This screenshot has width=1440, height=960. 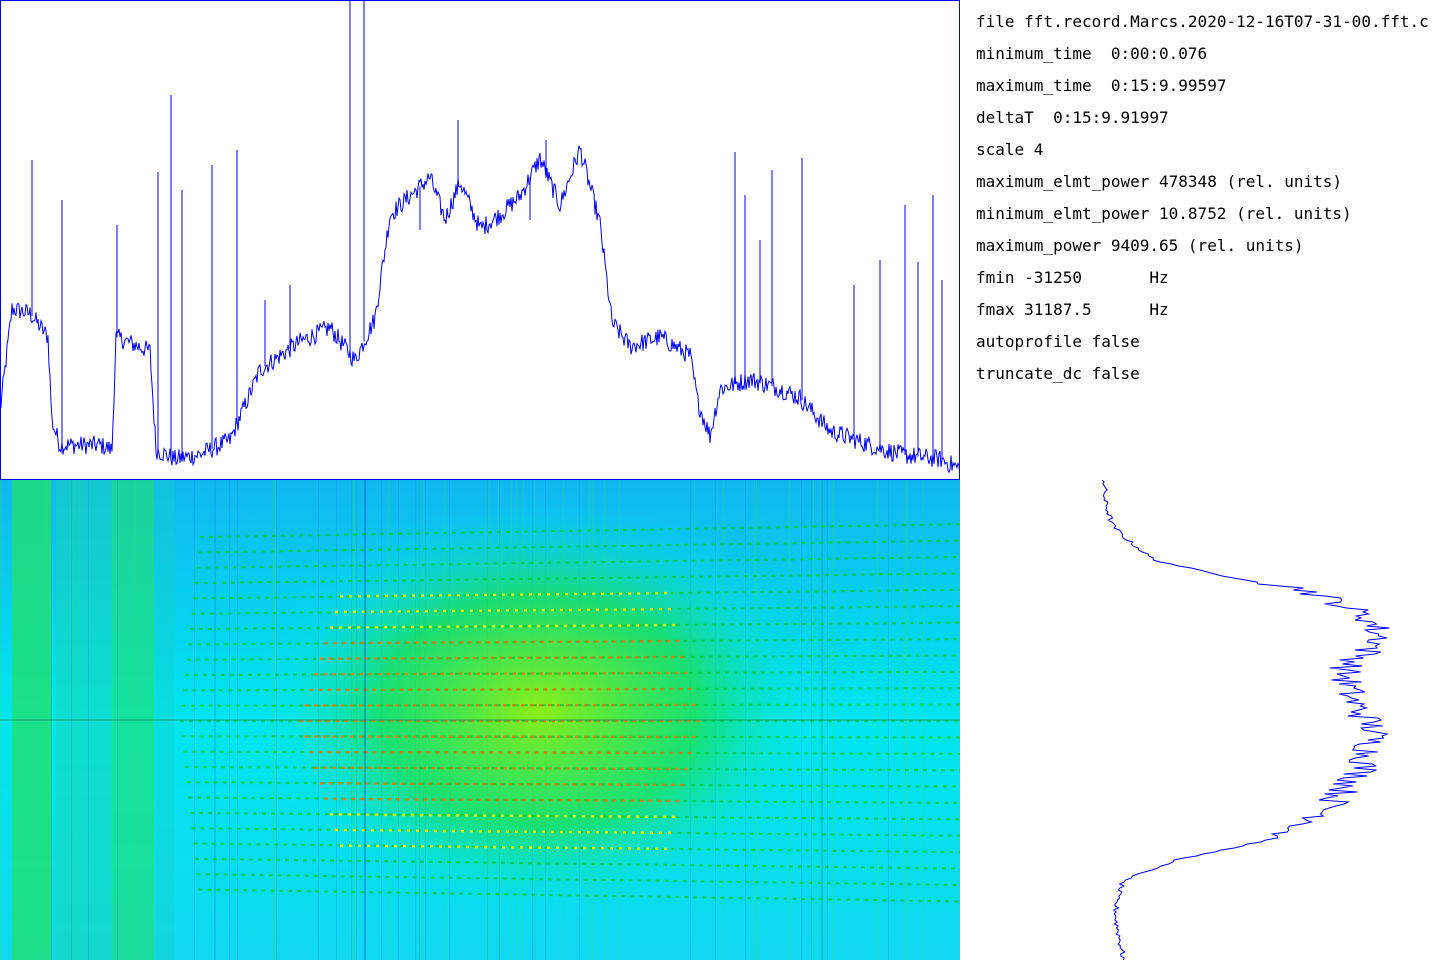 I want to click on frequency-power-profile, so click(x=1245, y=720).